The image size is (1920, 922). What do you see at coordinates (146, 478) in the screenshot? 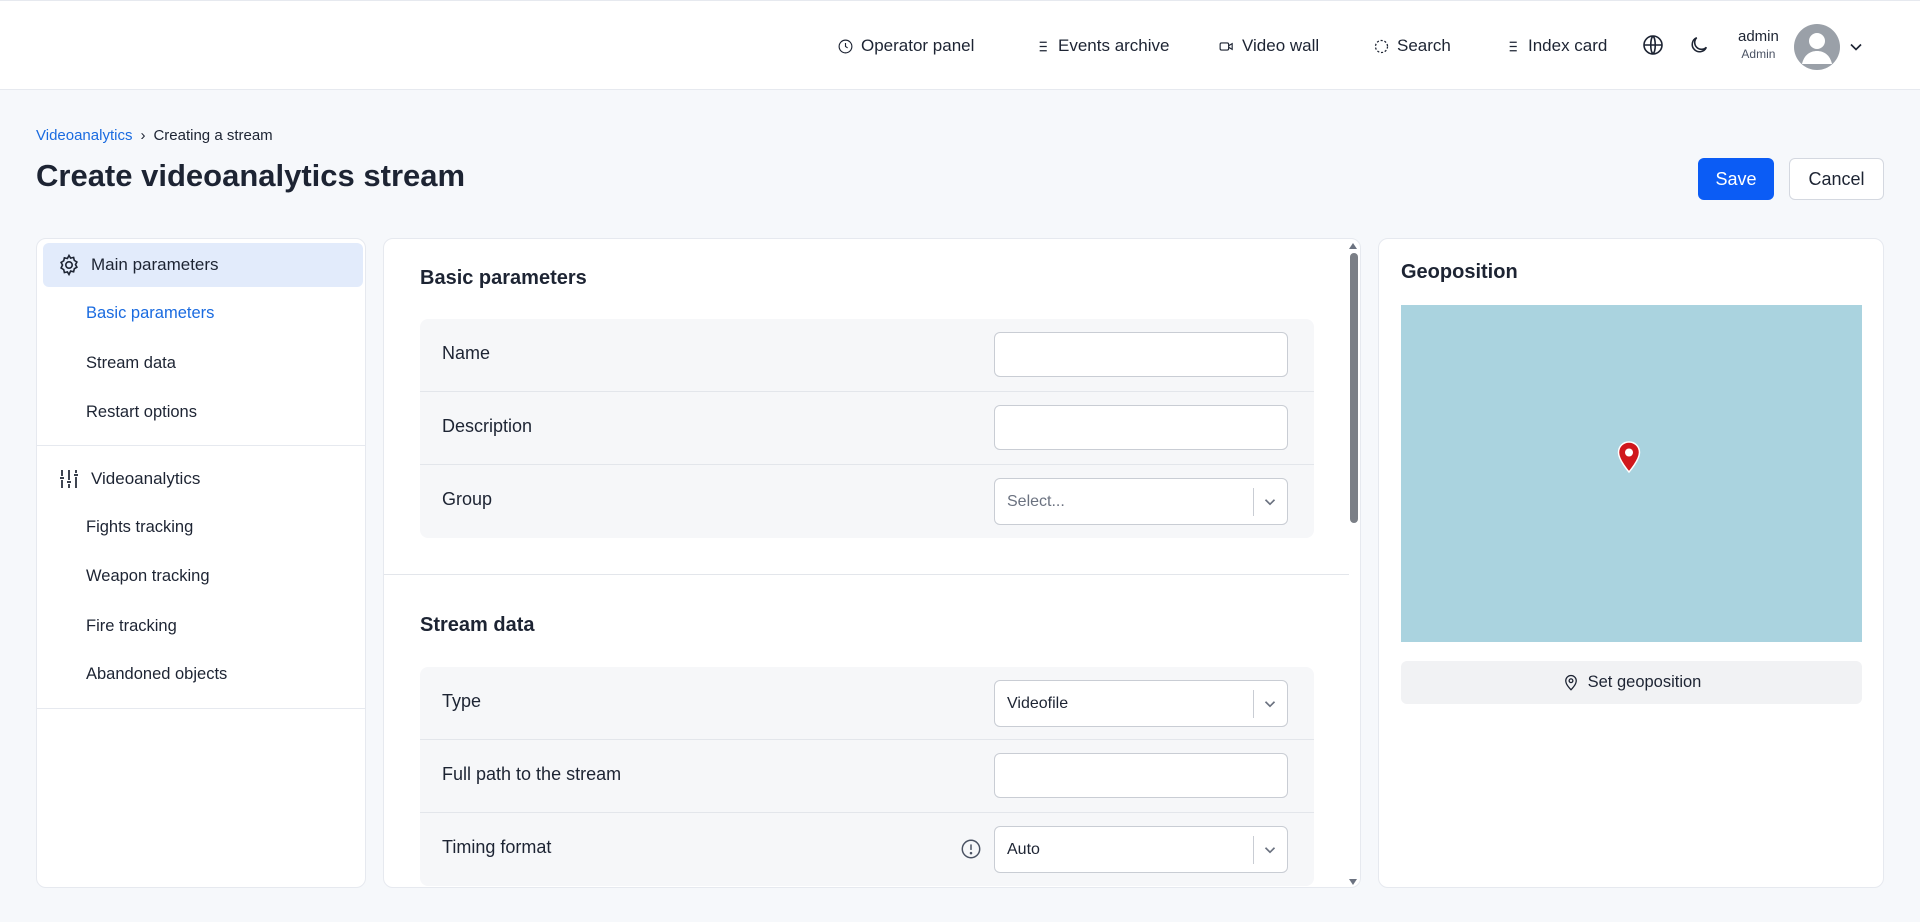
I see `sidebar-group-label: Videoanalytics` at bounding box center [146, 478].